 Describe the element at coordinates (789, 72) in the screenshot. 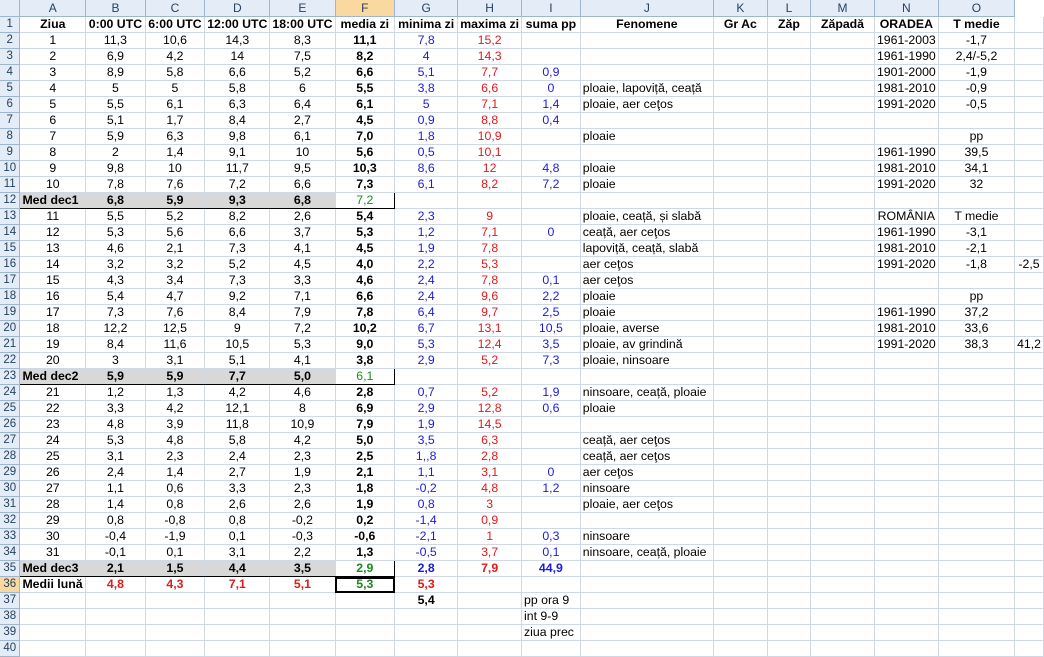

I see `cell-L4` at that location.